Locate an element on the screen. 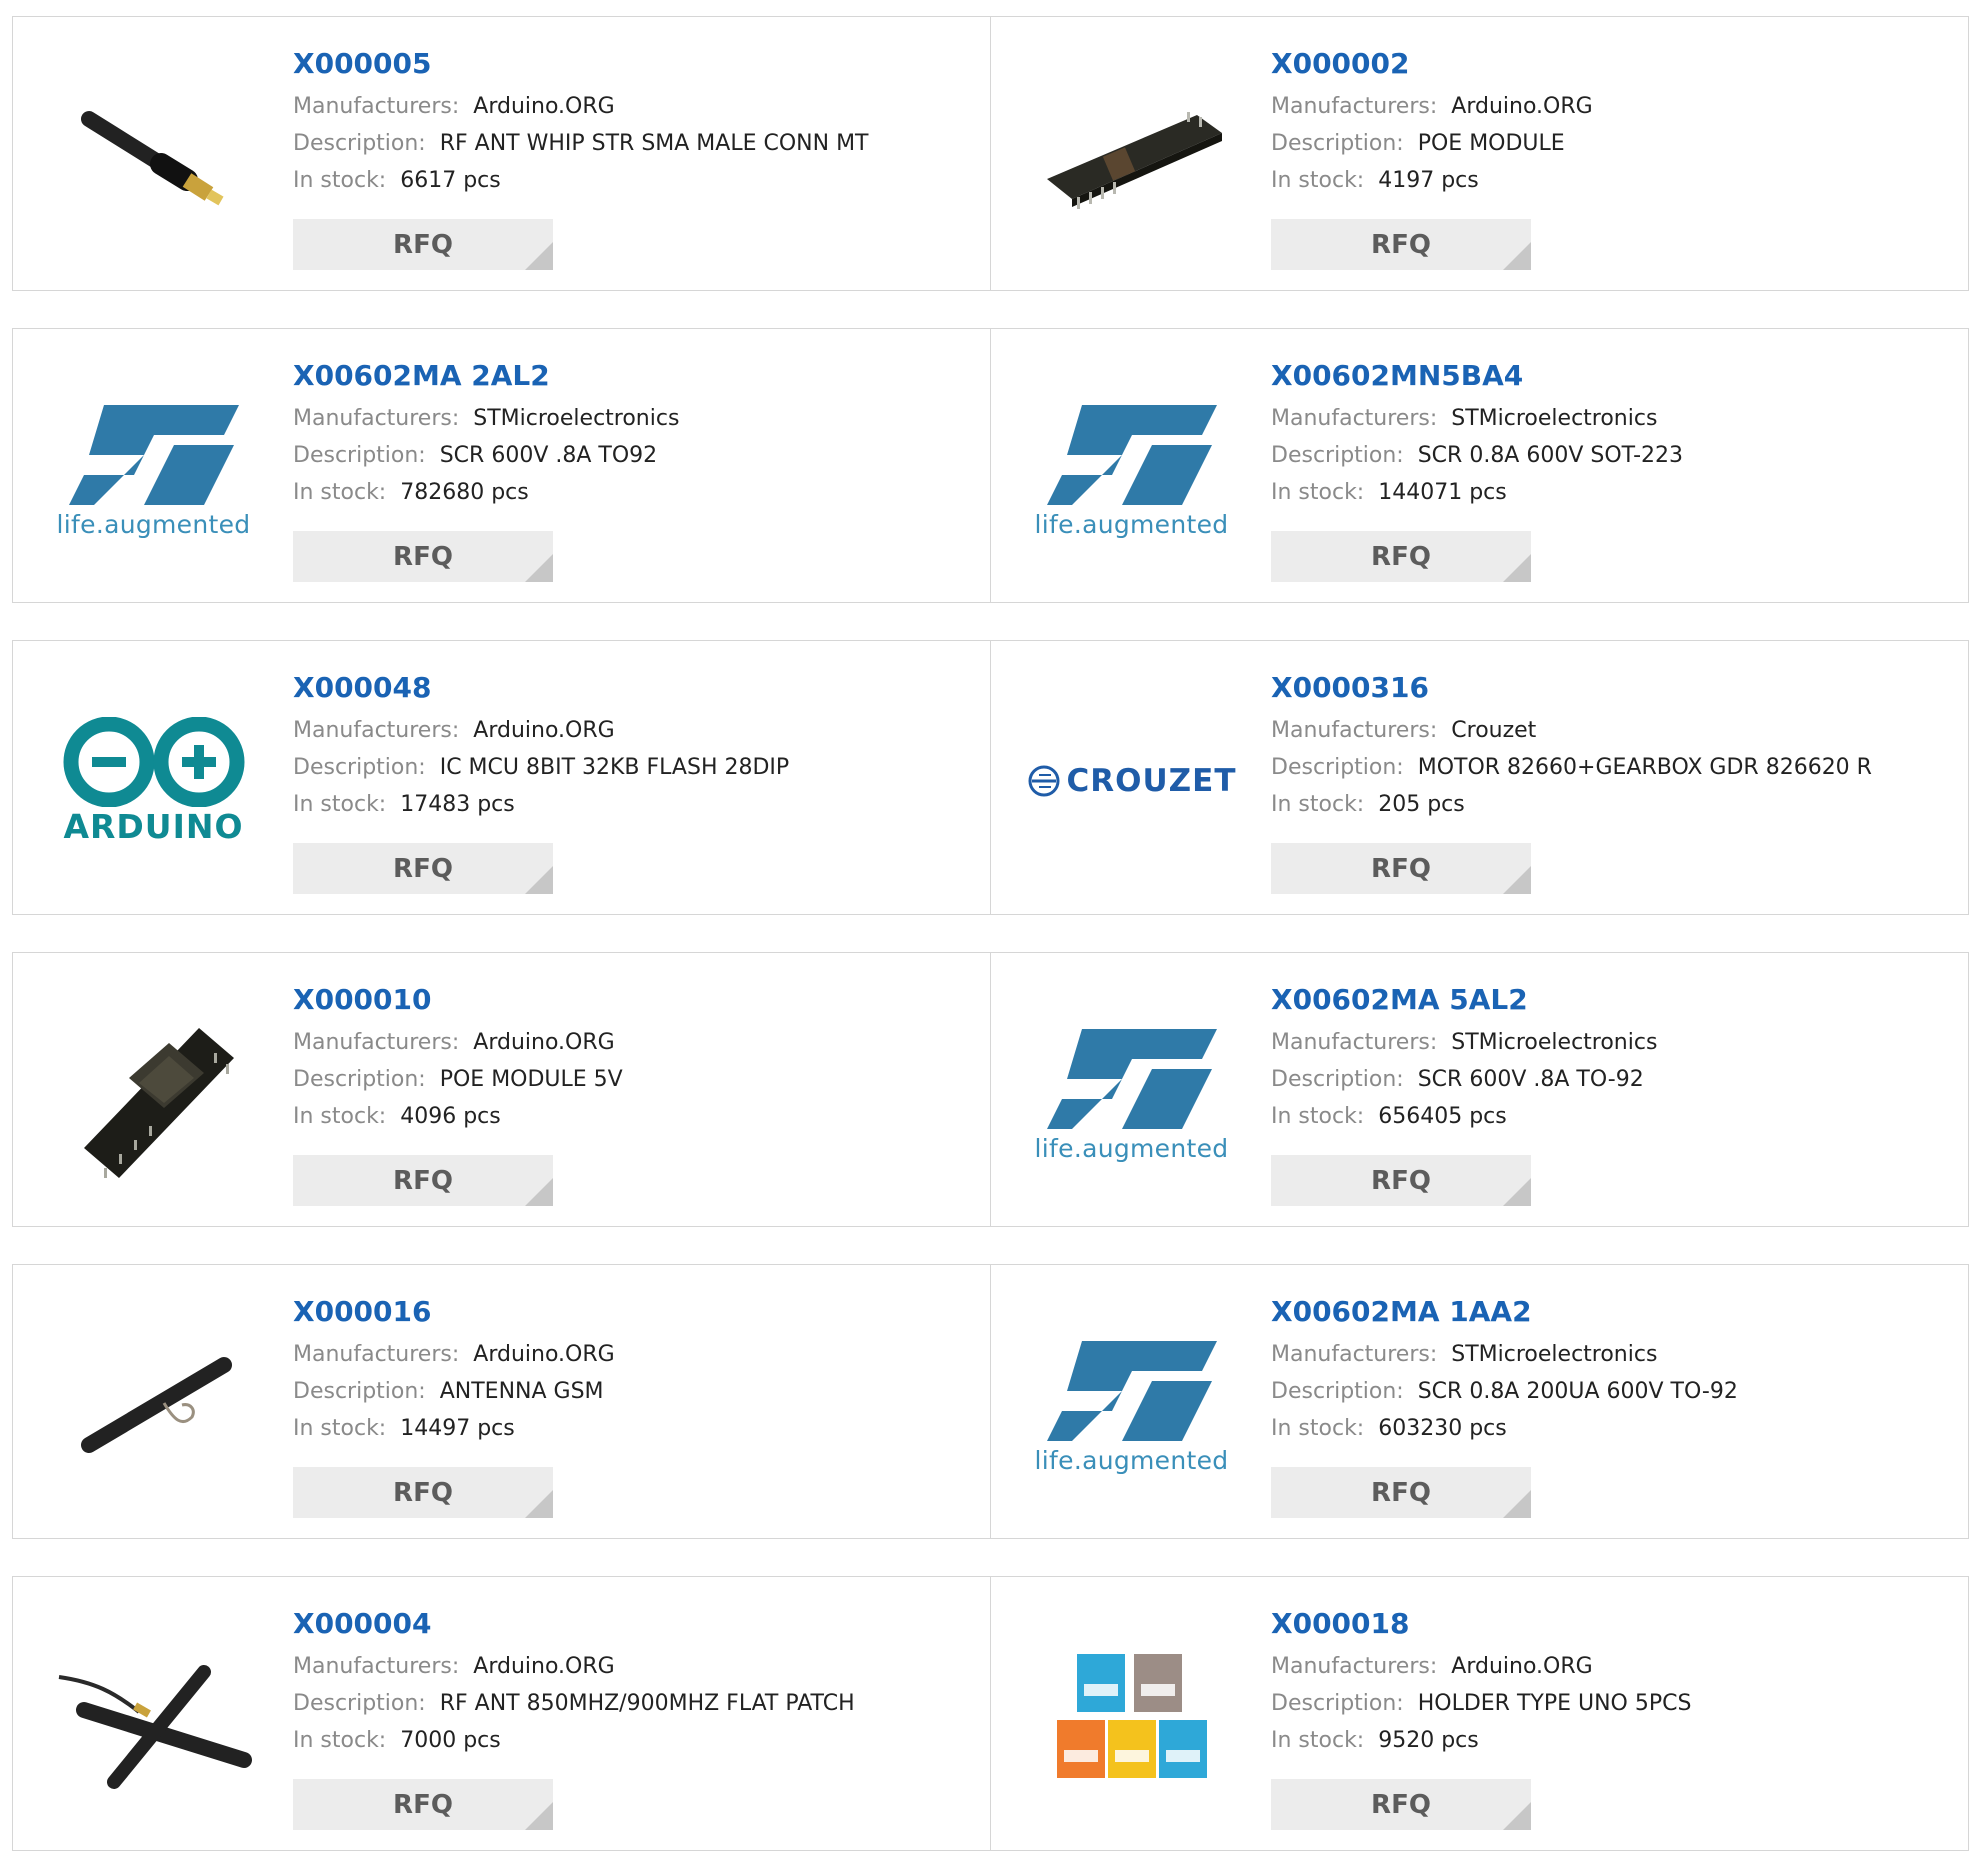 The image size is (1969, 1851). part-number-link: X000002 is located at coordinates (1611, 64).